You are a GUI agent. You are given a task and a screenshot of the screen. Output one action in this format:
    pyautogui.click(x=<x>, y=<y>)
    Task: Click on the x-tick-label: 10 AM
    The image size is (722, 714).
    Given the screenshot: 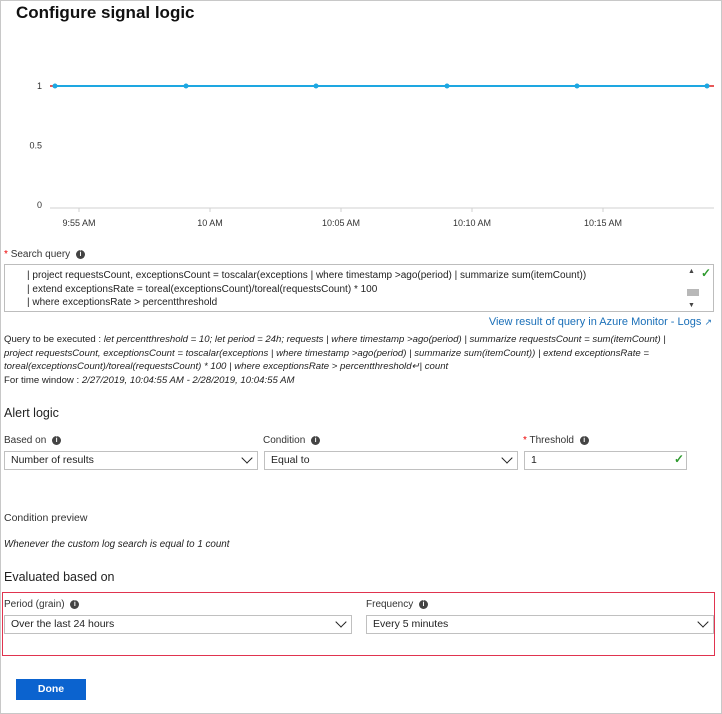 What is the action you would take?
    pyautogui.click(x=210, y=223)
    